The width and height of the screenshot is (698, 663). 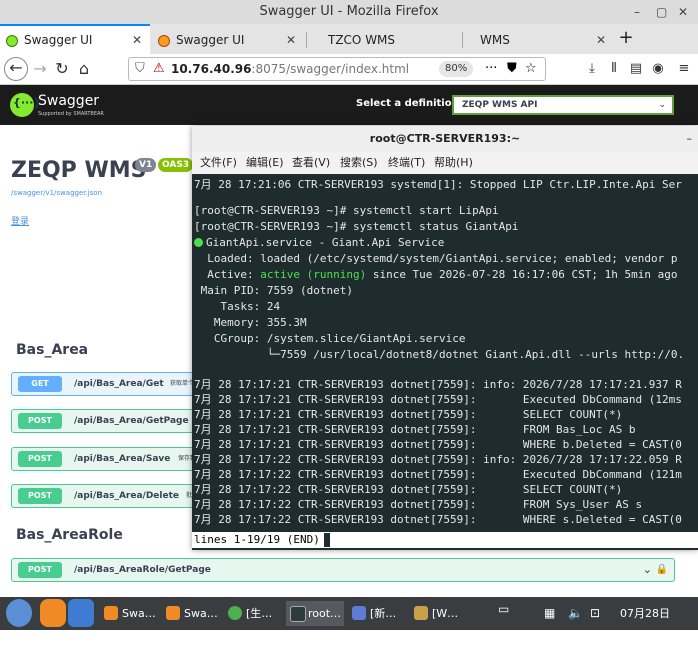 I want to click on clock: 07月28日 17:22, so click(x=659, y=630).